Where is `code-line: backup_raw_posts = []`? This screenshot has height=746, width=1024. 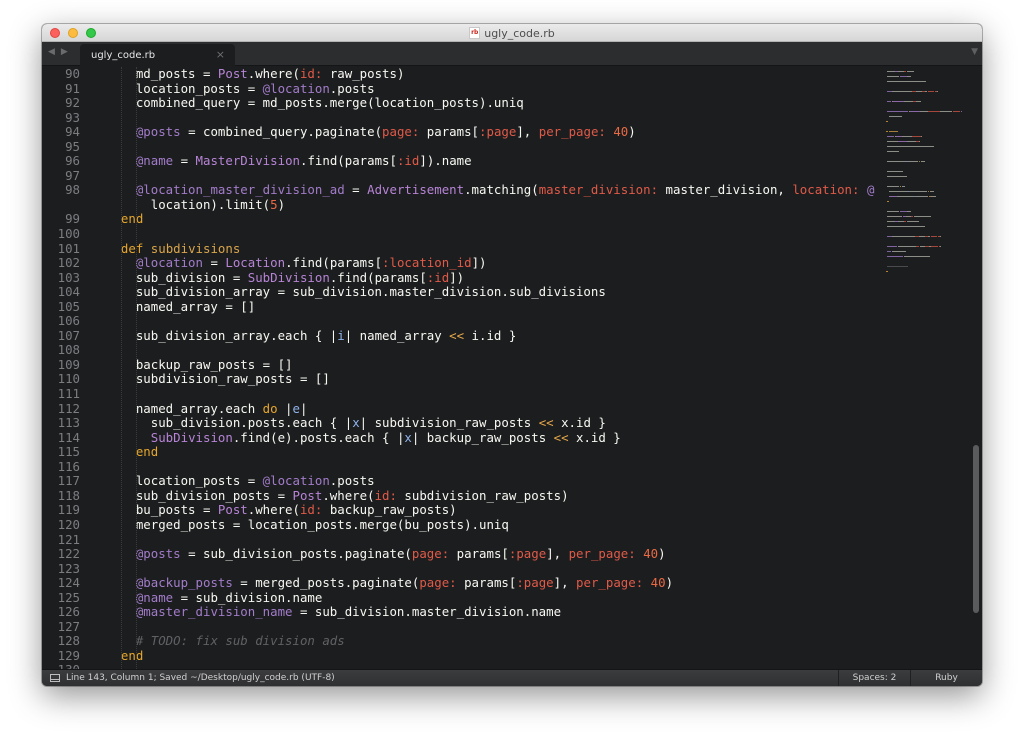 code-line: backup_raw_posts = [] is located at coordinates (494, 365).